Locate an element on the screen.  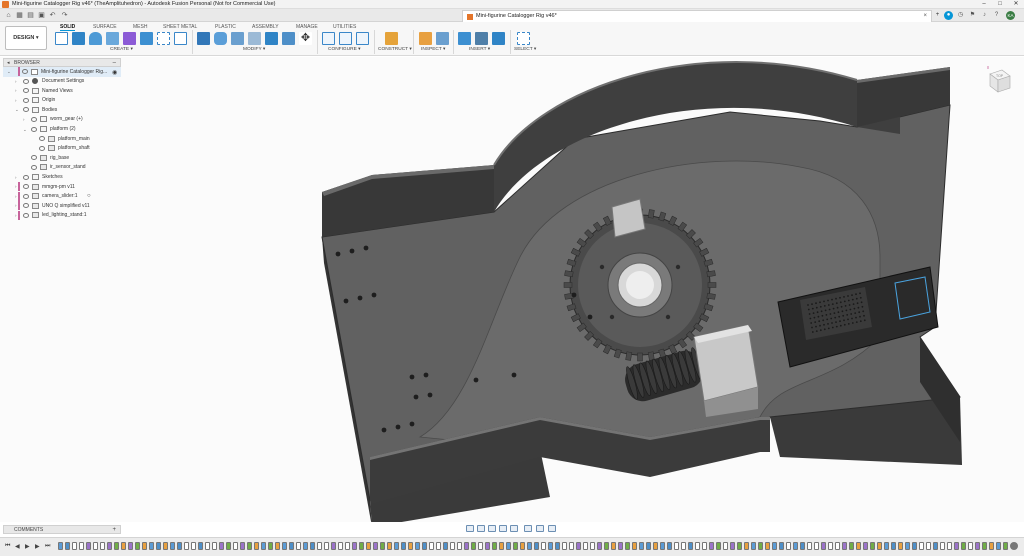
notifications-icon: ⚑ is located at coordinates (972, 15).